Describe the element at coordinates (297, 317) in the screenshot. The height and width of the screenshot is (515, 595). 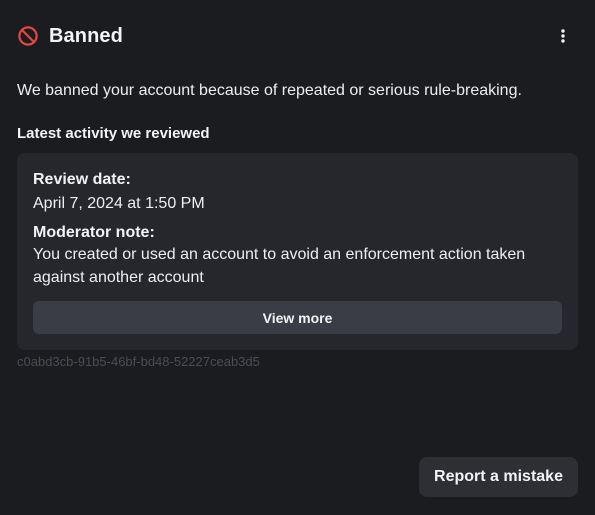
I see `view-more-button: View more` at that location.